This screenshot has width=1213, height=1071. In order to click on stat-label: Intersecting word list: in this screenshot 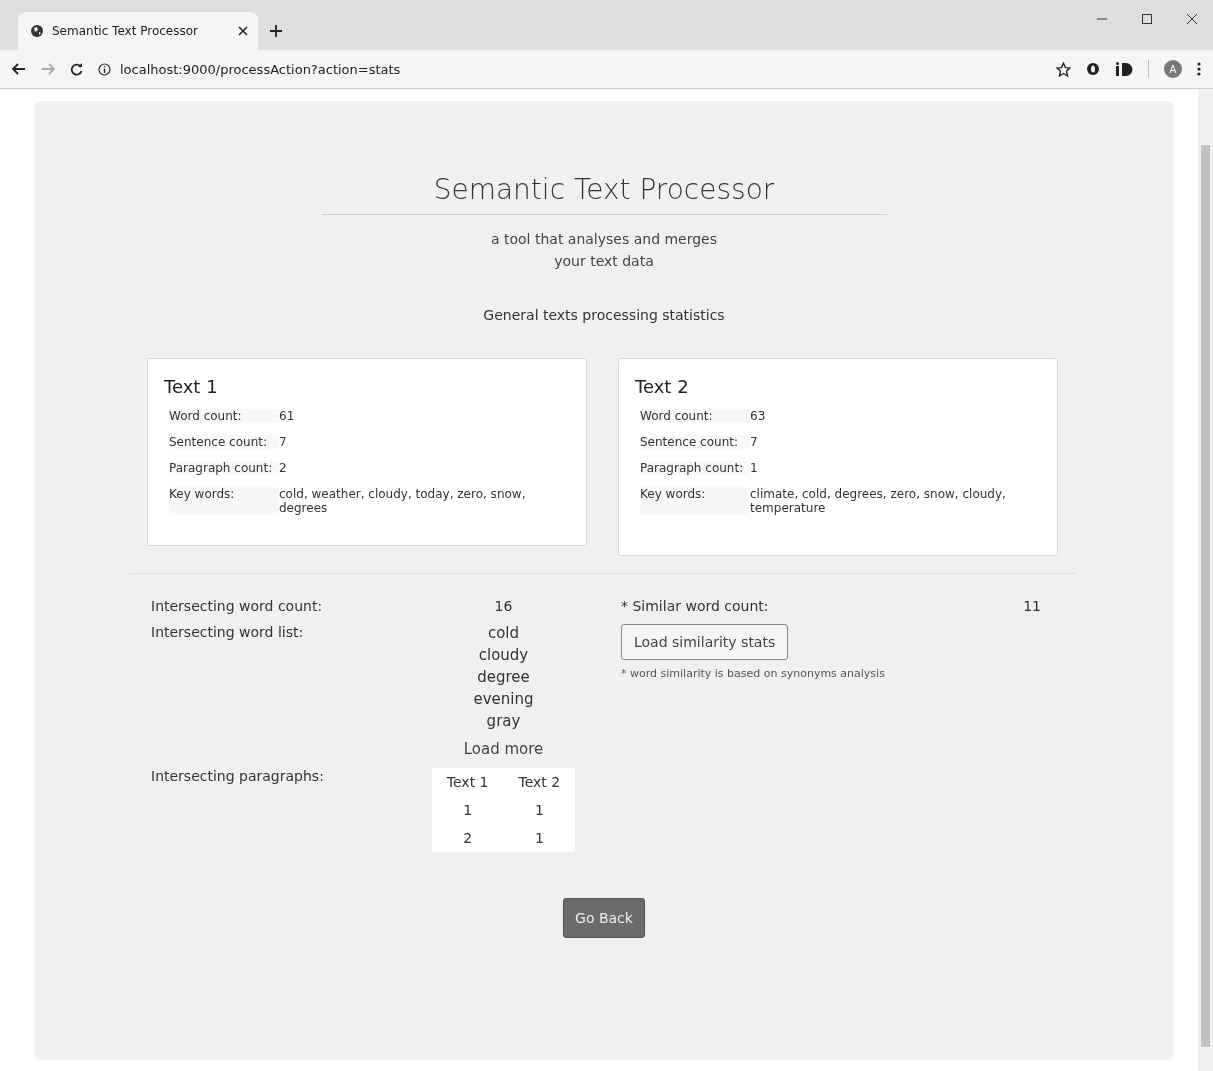, I will do `click(228, 633)`.